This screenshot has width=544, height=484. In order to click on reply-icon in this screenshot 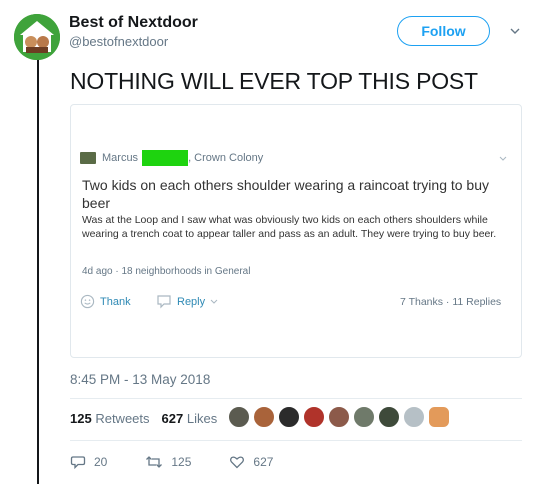, I will do `click(78, 463)`.